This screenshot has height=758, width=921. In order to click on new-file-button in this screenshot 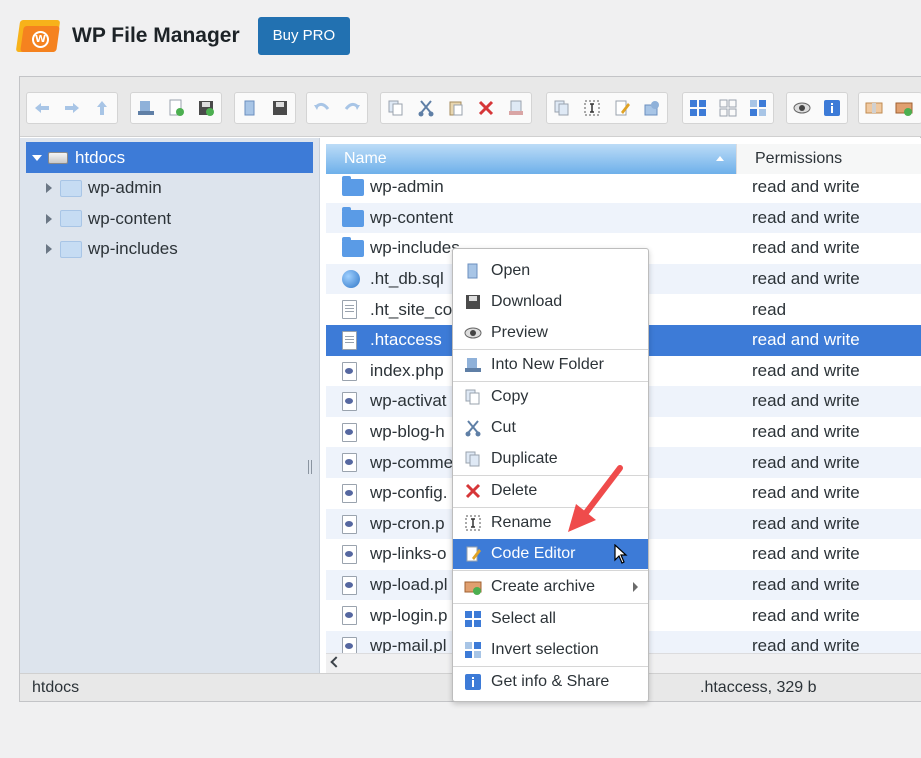, I will do `click(176, 108)`.